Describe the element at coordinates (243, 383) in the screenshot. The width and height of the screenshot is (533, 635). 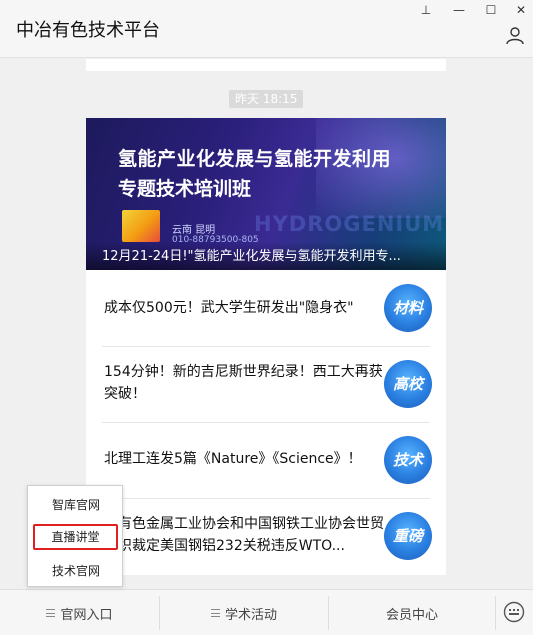
I see `news-title: 154分钟！新的吉尼斯世界纪录！西工大再获突破！` at that location.